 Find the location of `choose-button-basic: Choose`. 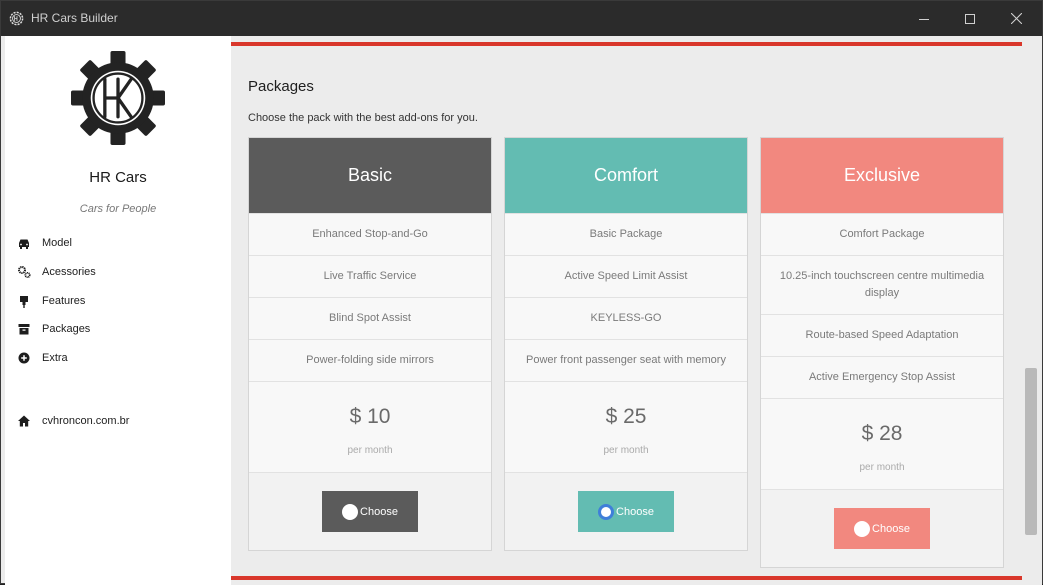

choose-button-basic: Choose is located at coordinates (370, 511).